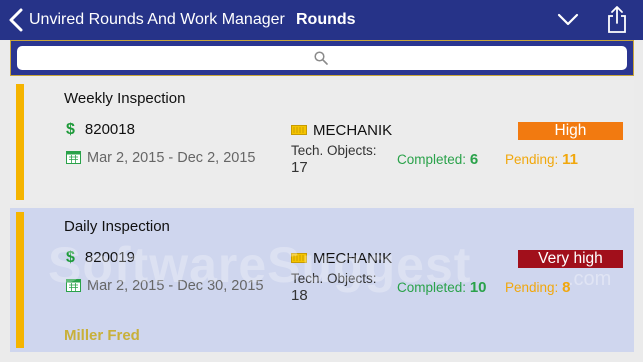  I want to click on completed-count: Completed: 6, so click(437, 159).